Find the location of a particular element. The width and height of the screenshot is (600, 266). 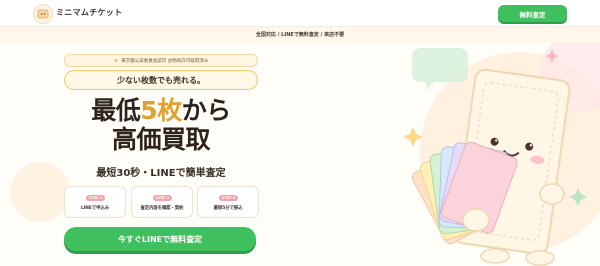

main-headline: 最低5枚から 高価買取 is located at coordinates (161, 125).